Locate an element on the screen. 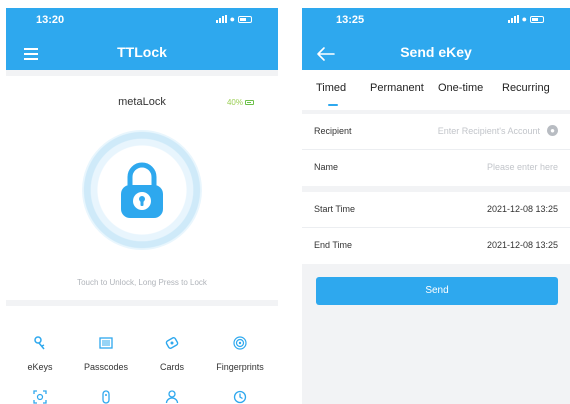 This screenshot has width=570, height=404. padlock-icon is located at coordinates (142, 190).